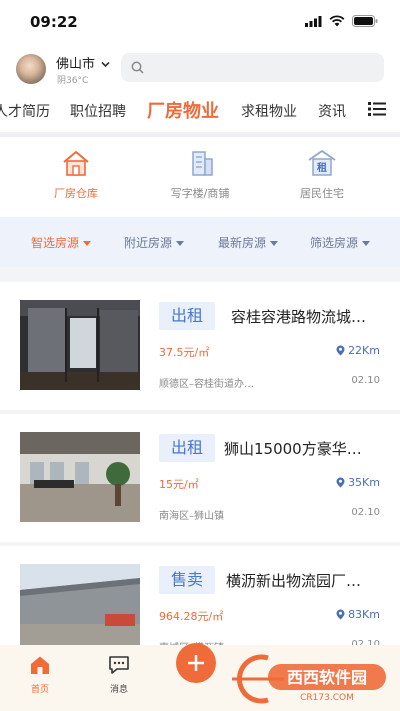 The width and height of the screenshot is (400, 711). Describe the element at coordinates (364, 614) in the screenshot. I see `distance-value: 83Km` at that location.